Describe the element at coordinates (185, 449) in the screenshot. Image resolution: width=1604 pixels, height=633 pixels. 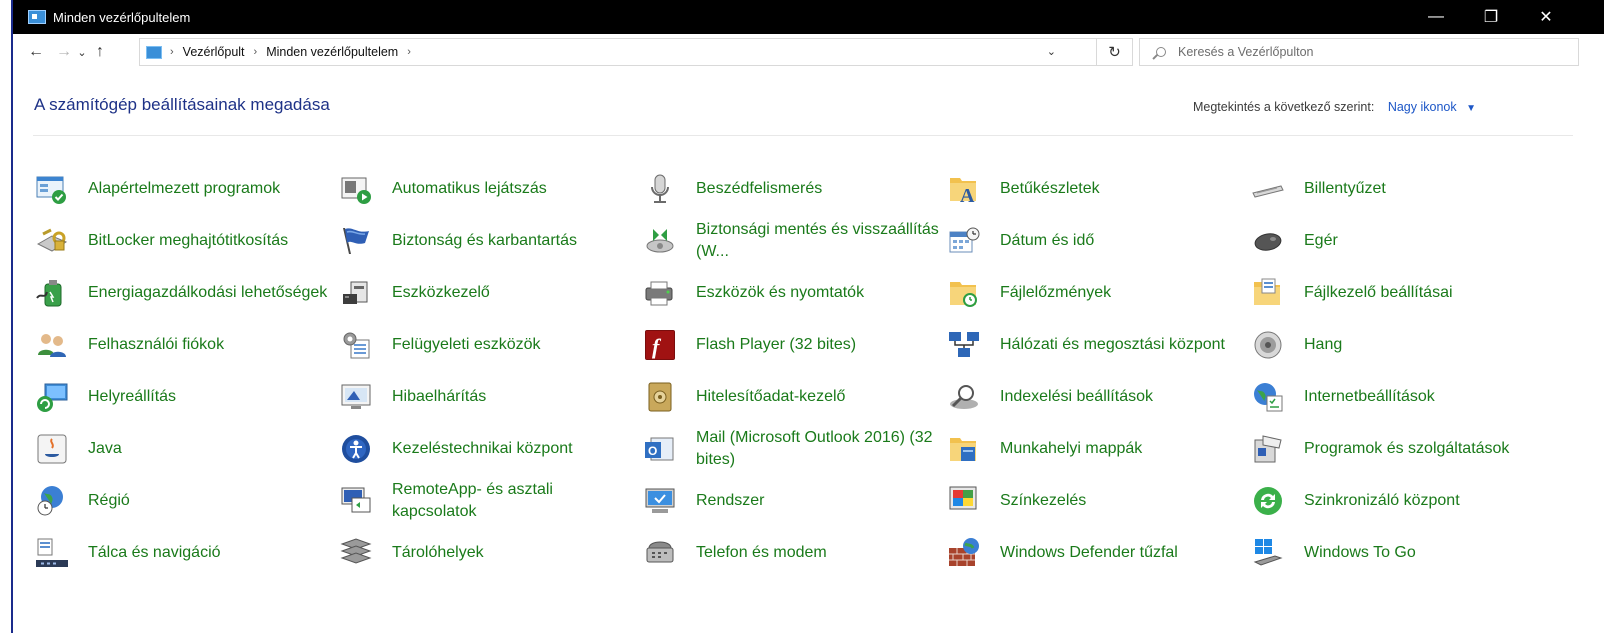
I see `cpl-item: Java` at that location.